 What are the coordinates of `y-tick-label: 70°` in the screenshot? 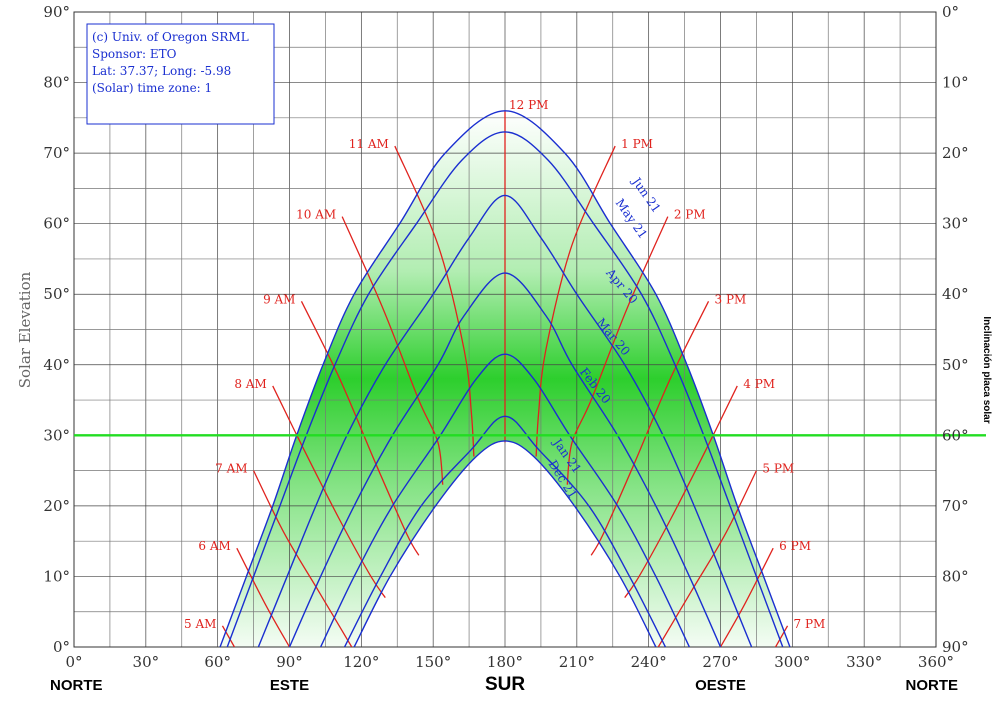 It's located at (56, 153).